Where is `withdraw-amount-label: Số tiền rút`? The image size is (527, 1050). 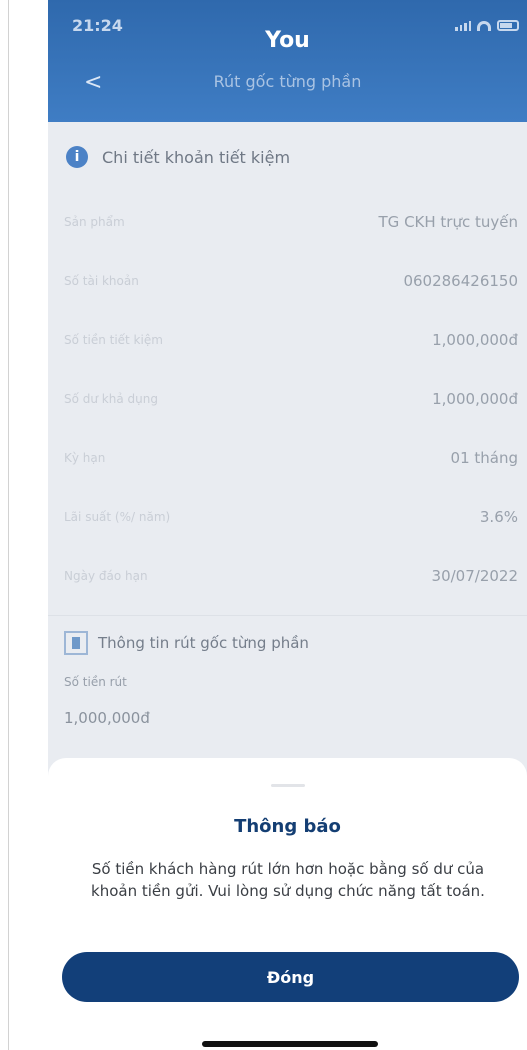
withdraw-amount-label: Số tiền rút is located at coordinates (95, 682).